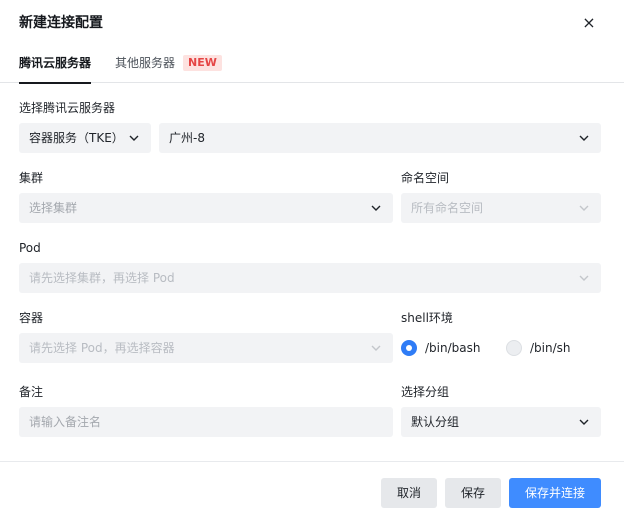  I want to click on radio-bin-bash-label: /bin/bash, so click(453, 348).